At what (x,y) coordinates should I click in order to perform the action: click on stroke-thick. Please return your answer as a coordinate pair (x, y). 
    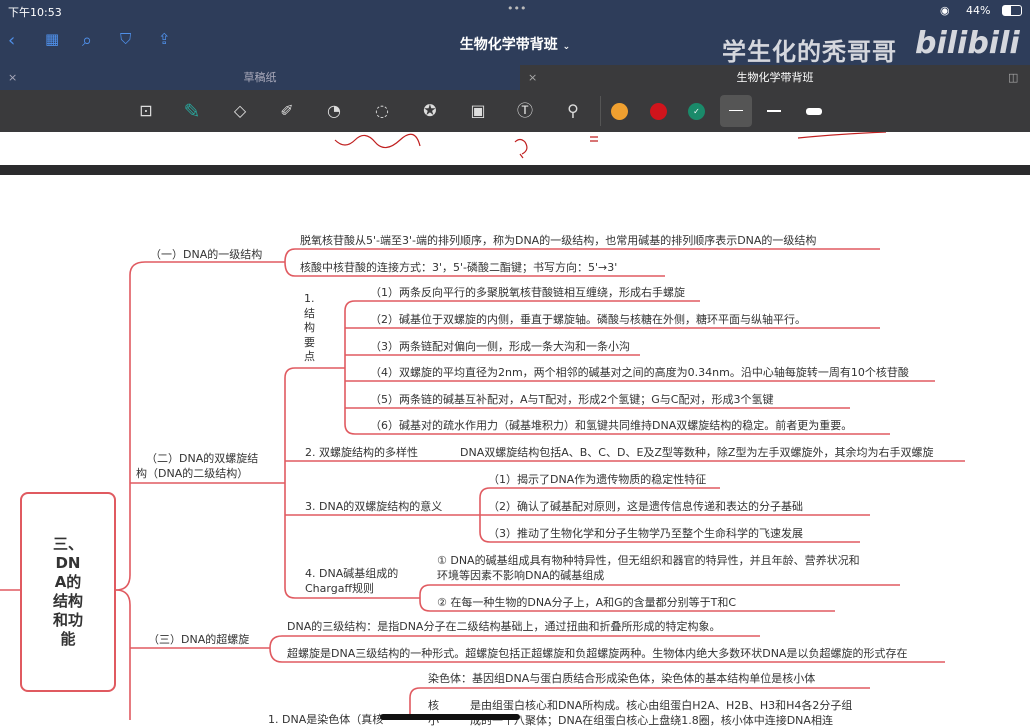
    Looking at the image, I should click on (814, 111).